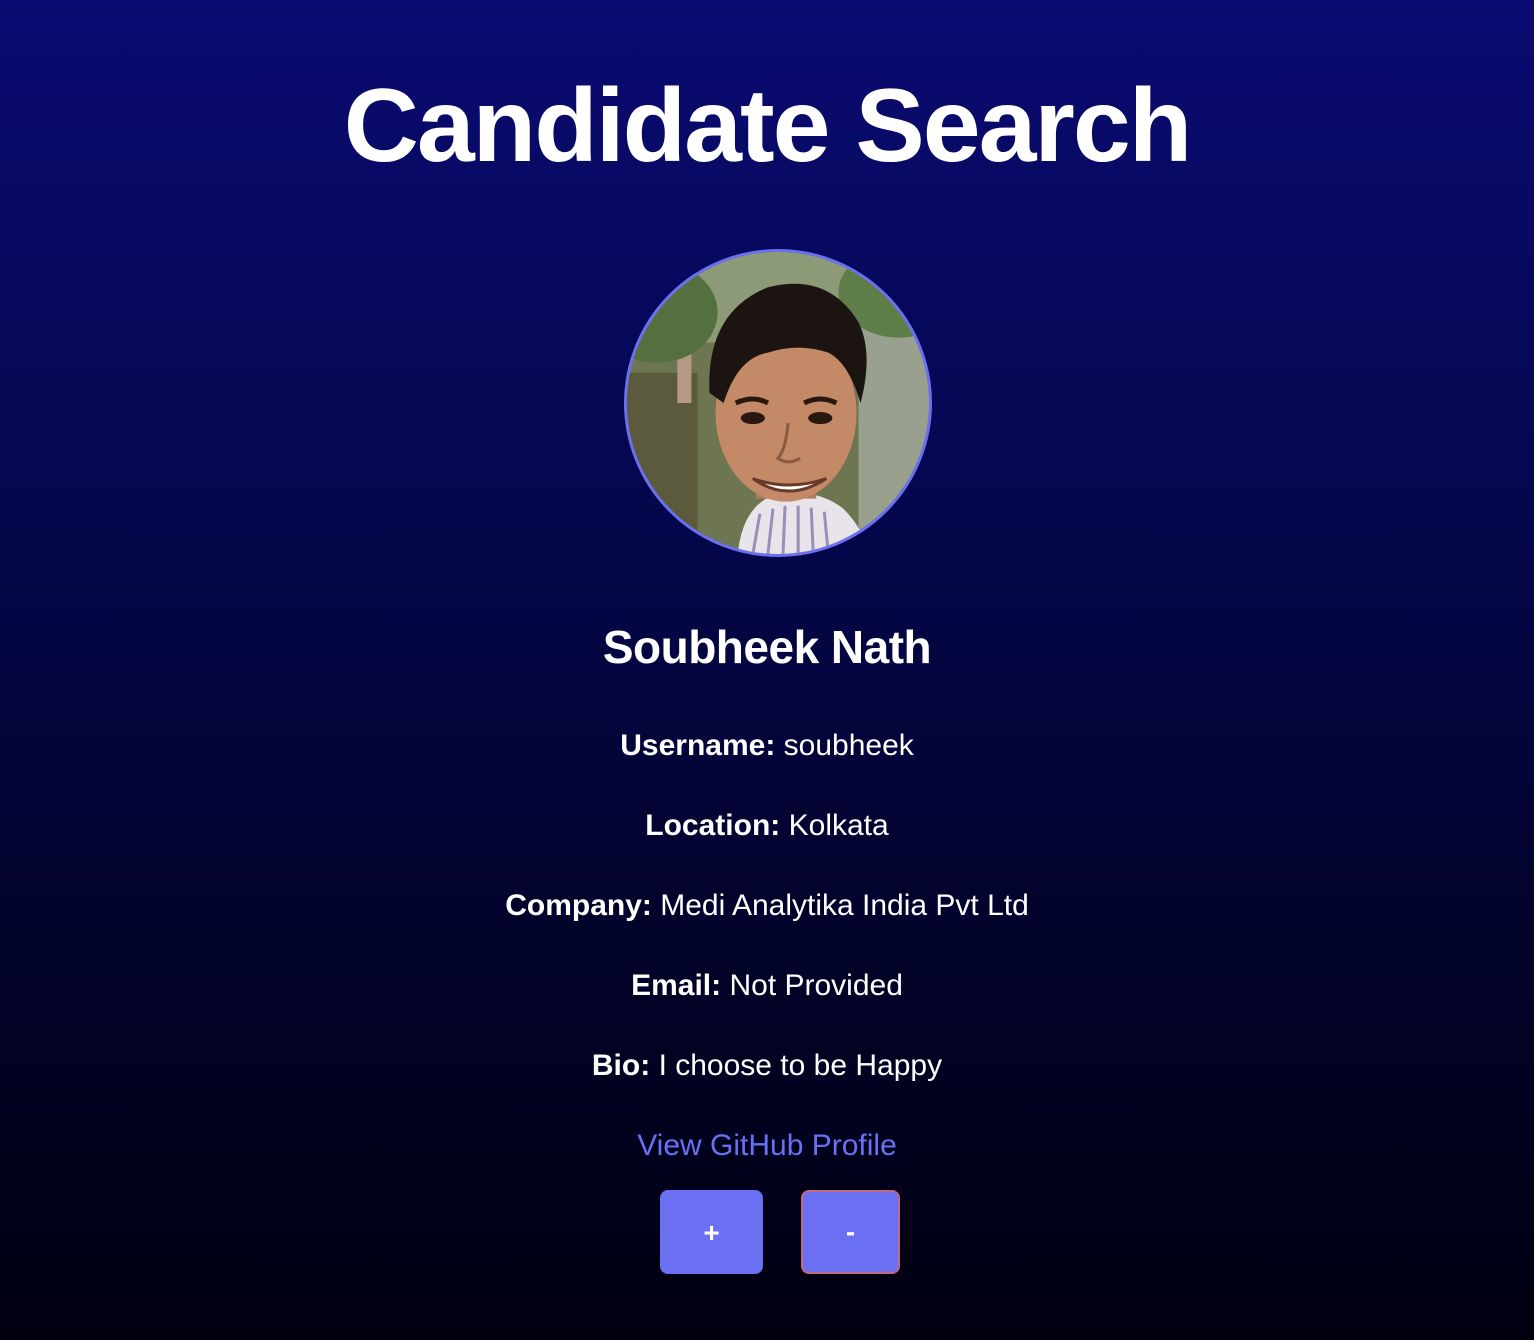  Describe the element at coordinates (844, 905) in the screenshot. I see `company-value: Medi Analytika India Pvt Ltd` at that location.